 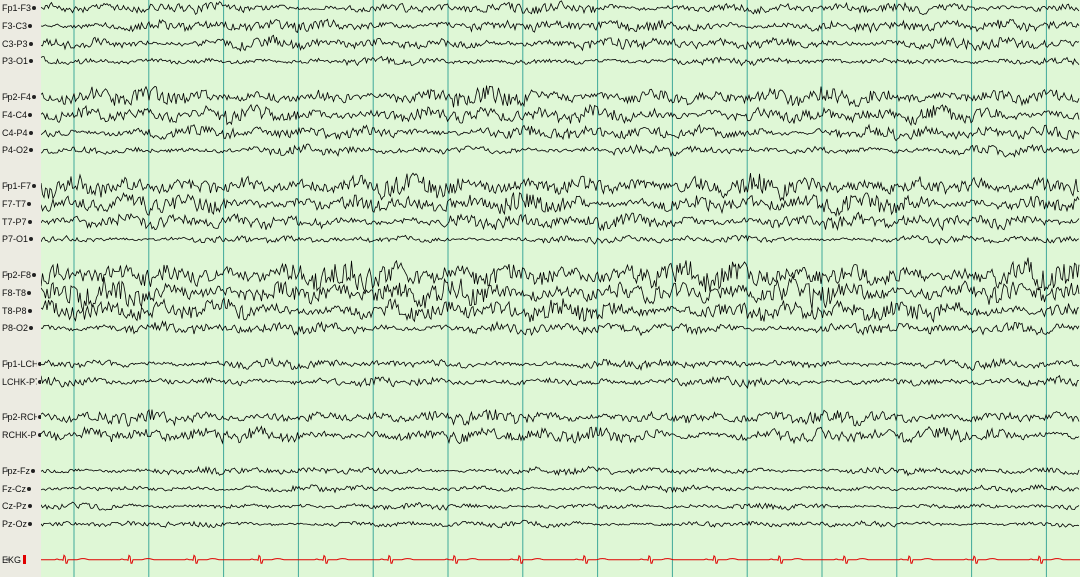 I want to click on channel-label-text: Fp1-LCHK, so click(x=19, y=364).